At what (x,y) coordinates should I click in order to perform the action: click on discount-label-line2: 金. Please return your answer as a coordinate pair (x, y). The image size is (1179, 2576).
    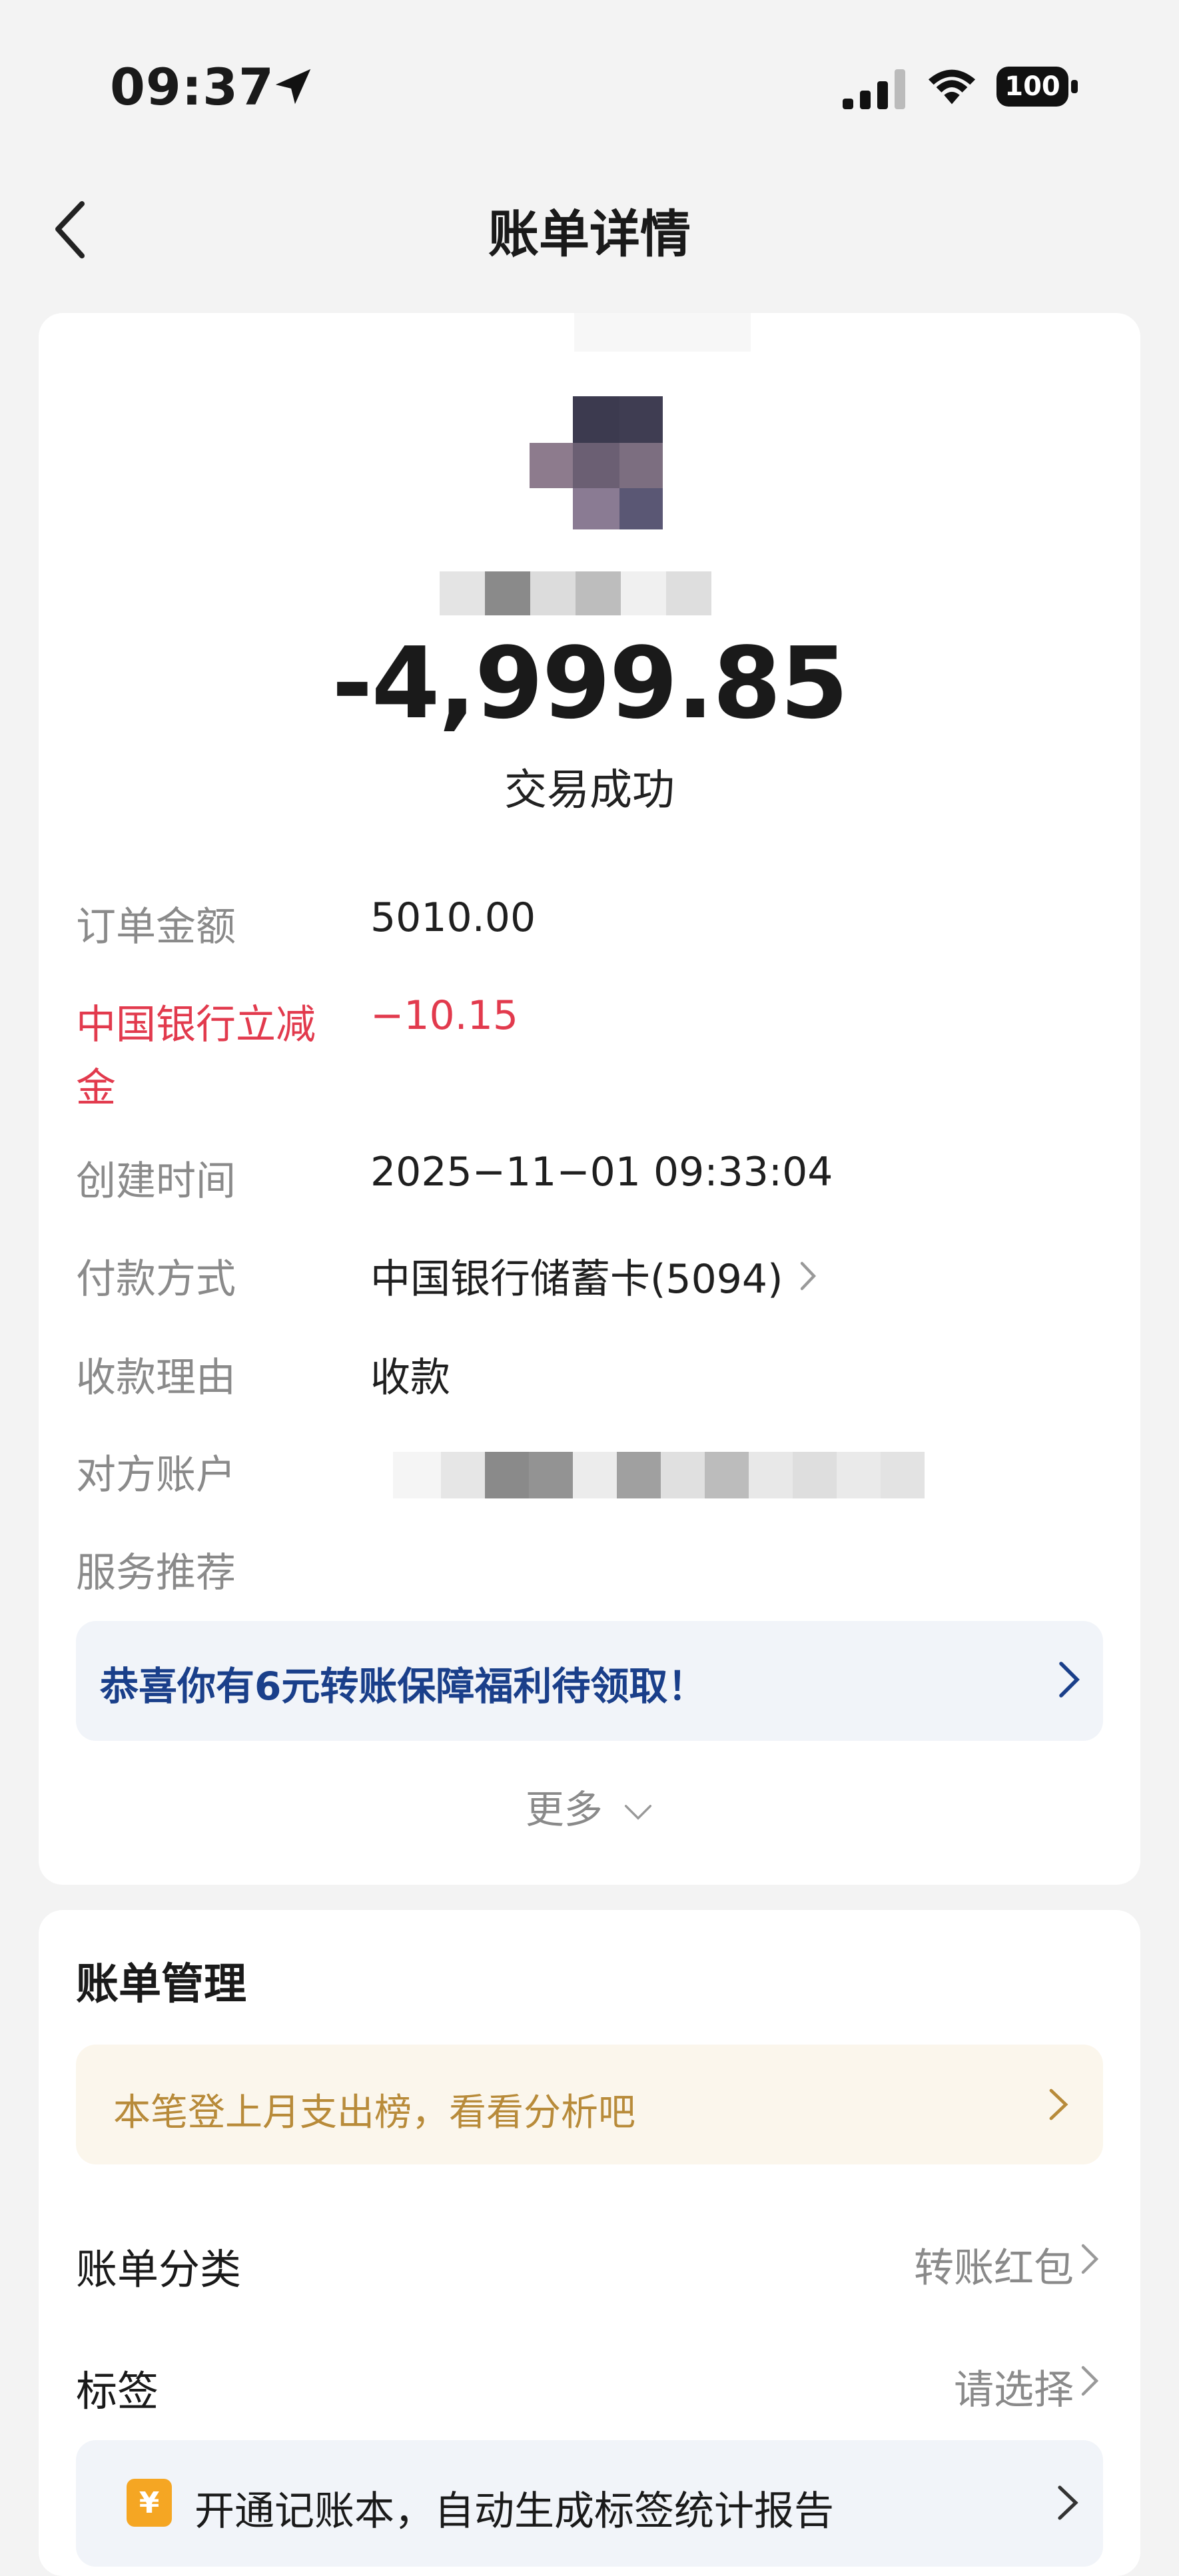
    Looking at the image, I should click on (96, 1088).